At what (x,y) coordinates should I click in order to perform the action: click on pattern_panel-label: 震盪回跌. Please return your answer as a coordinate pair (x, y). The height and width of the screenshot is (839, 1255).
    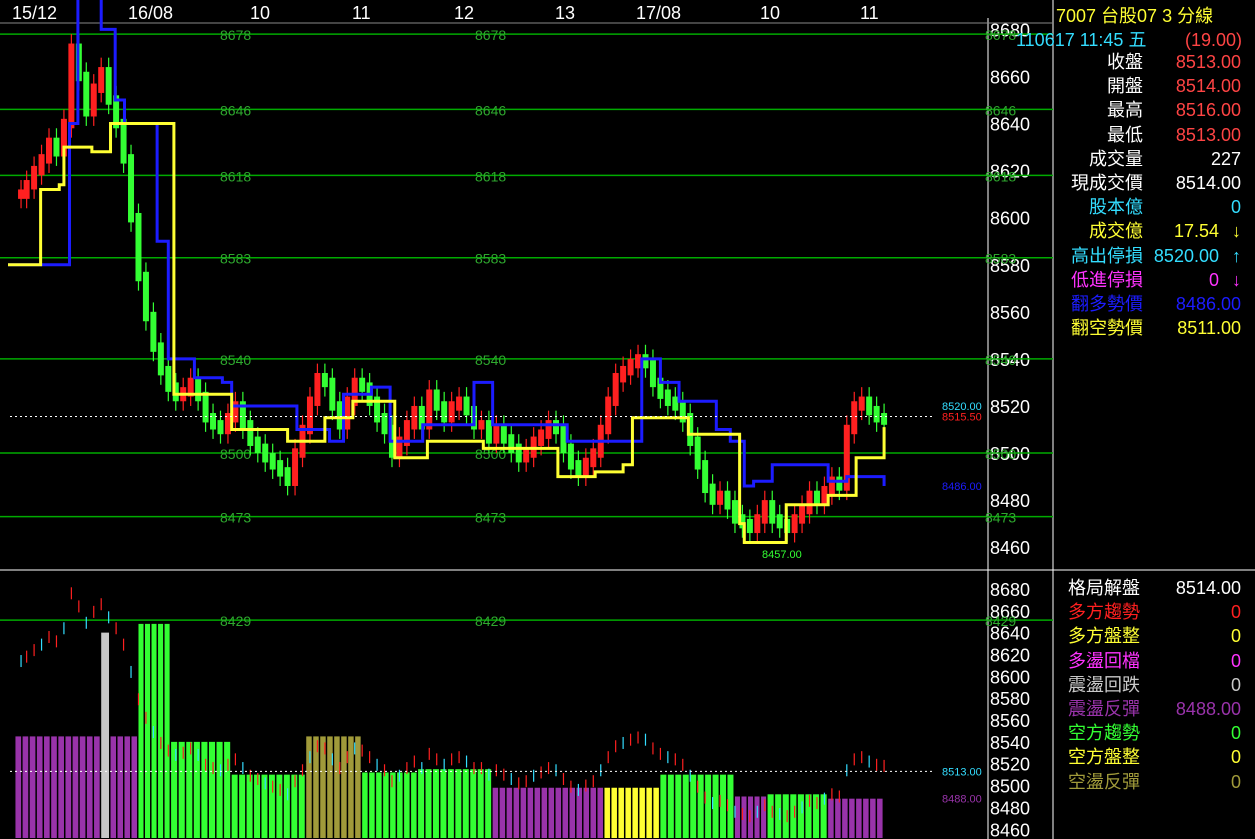
    Looking at the image, I should click on (1104, 684).